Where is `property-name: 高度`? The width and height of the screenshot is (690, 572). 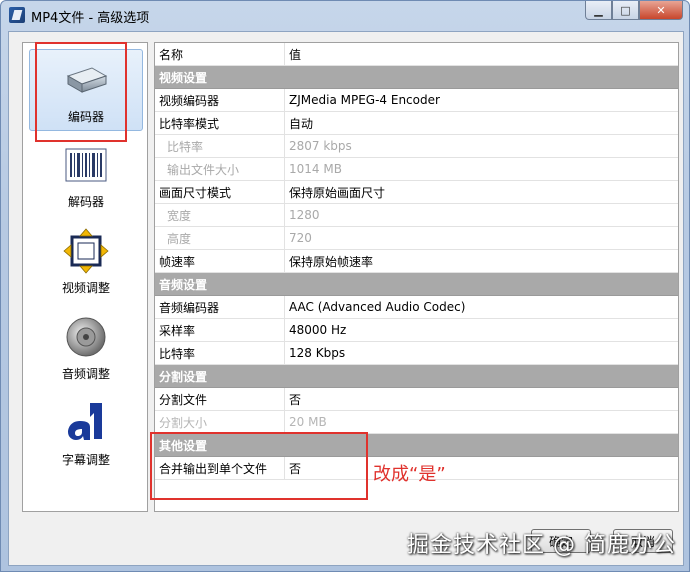 property-name: 高度 is located at coordinates (220, 238).